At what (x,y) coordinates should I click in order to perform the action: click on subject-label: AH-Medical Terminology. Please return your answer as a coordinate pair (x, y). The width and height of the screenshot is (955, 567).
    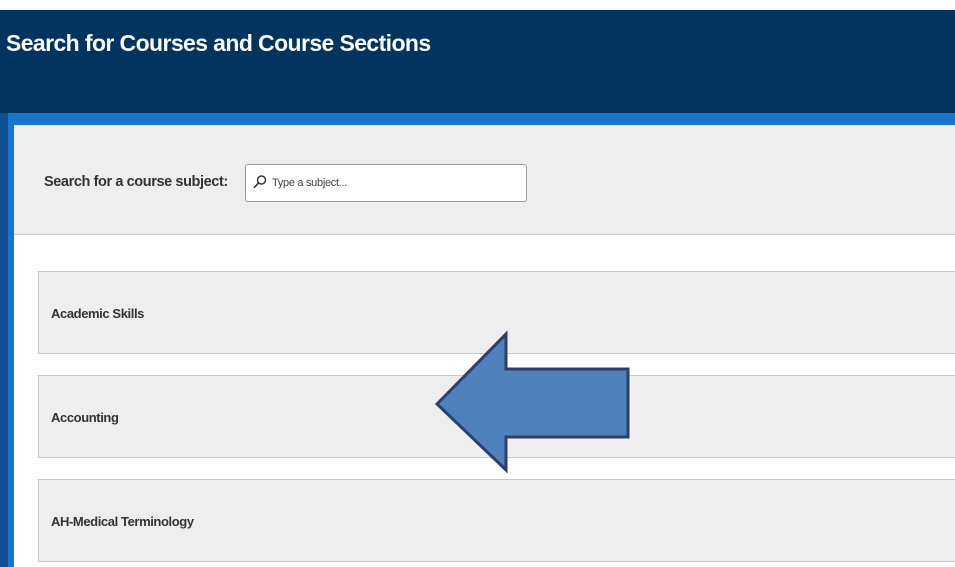
    Looking at the image, I should click on (122, 521).